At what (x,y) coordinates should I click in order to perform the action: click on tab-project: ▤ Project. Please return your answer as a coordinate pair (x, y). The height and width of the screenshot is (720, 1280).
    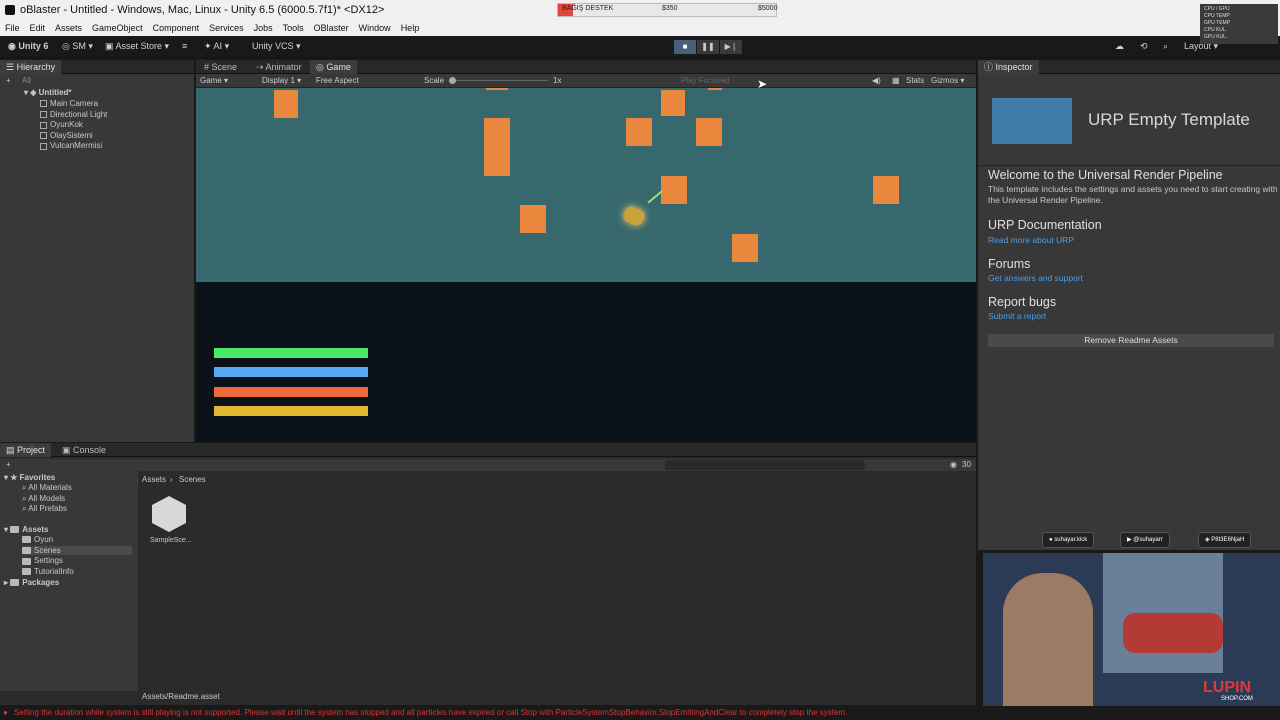
    Looking at the image, I should click on (26, 450).